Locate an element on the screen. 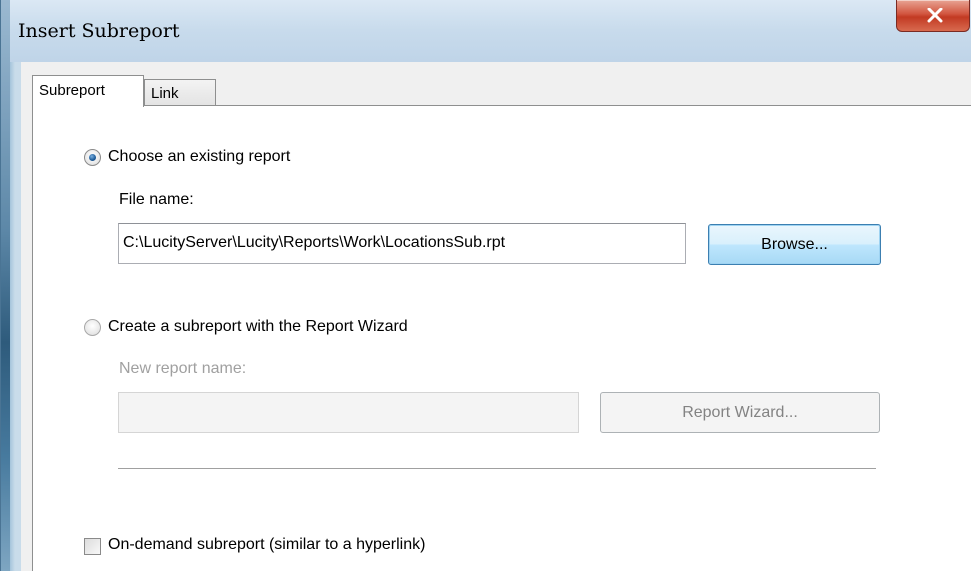 The width and height of the screenshot is (971, 571). tab-link: Link is located at coordinates (180, 92).